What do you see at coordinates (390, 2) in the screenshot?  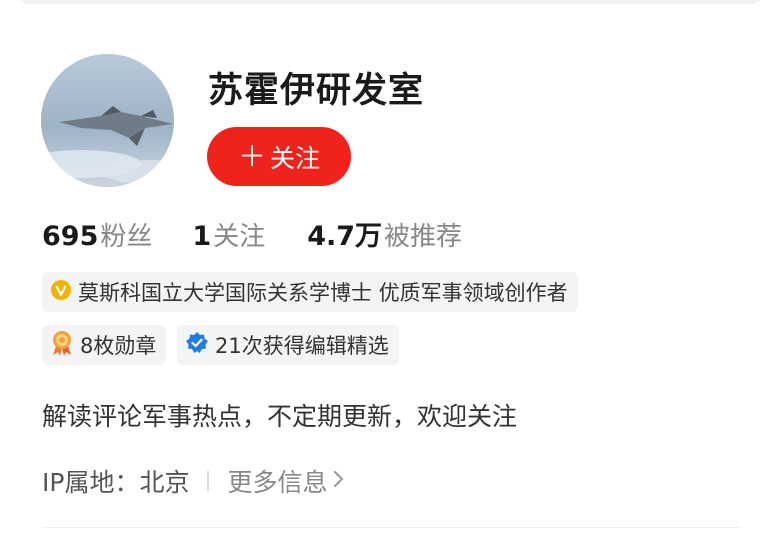 I see `top-card-edge` at bounding box center [390, 2].